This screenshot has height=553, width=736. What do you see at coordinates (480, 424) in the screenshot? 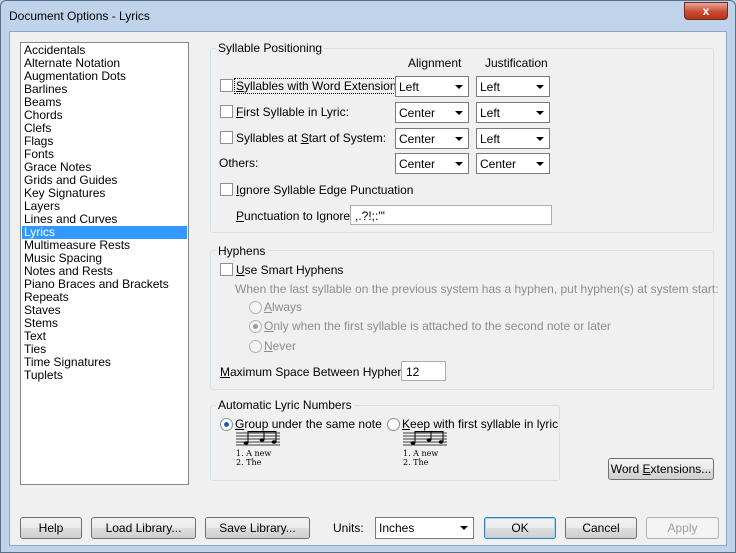
I see `keep-with-first-label: Keep with first syllable in lyric` at bounding box center [480, 424].